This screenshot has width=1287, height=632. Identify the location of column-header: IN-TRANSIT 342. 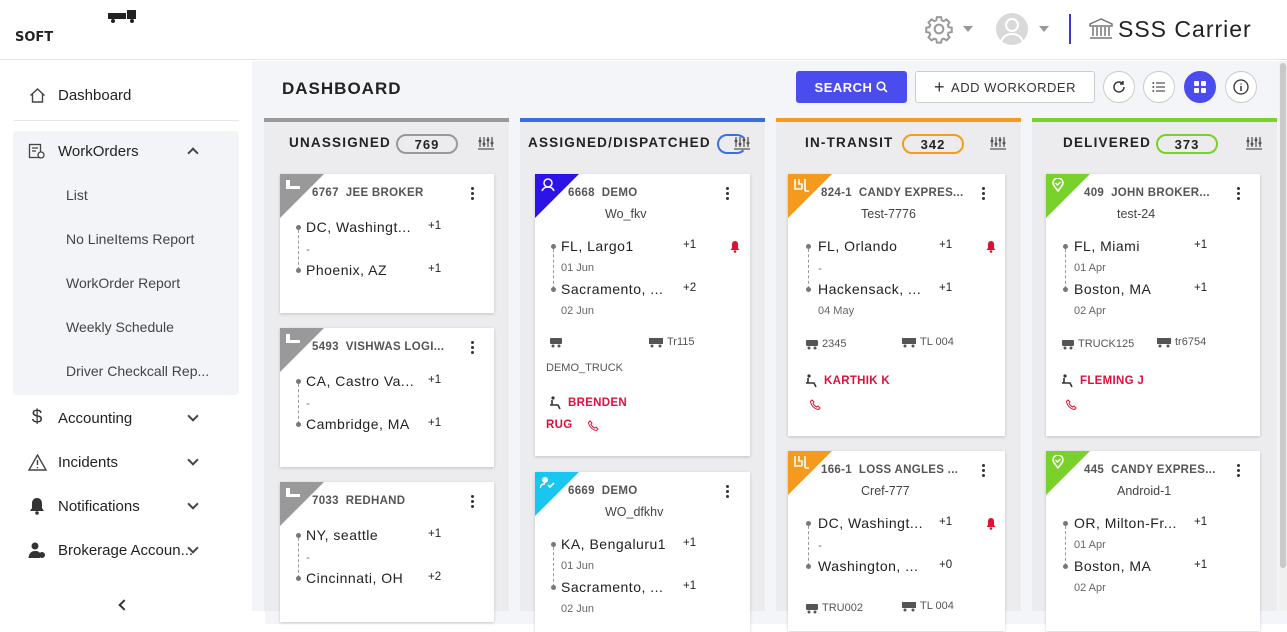
(898, 138).